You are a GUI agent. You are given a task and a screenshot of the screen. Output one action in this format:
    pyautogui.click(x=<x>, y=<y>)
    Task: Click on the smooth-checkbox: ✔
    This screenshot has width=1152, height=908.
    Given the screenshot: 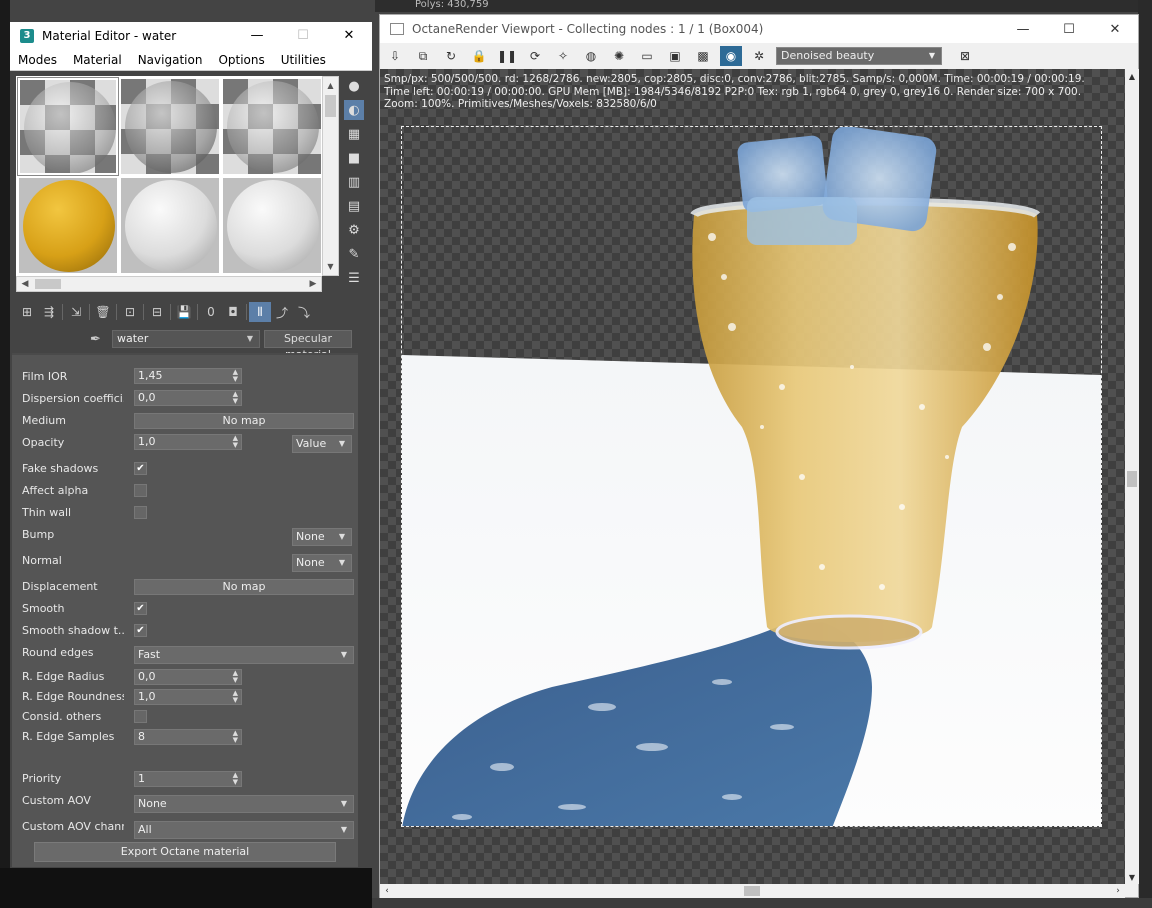 What is the action you would take?
    pyautogui.click(x=140, y=608)
    